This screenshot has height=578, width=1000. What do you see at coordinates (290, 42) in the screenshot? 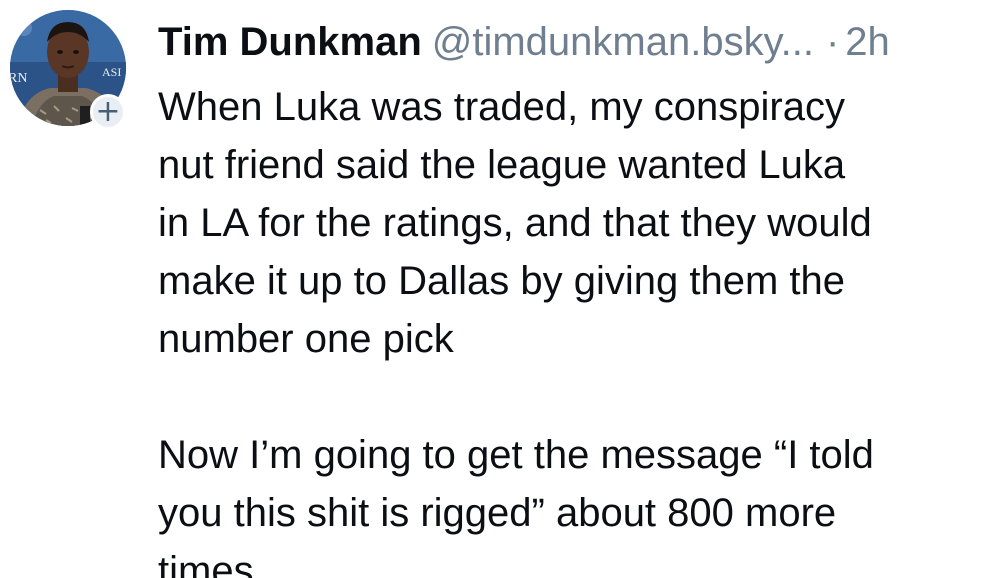
I see `author-name: Tim Dunkman` at bounding box center [290, 42].